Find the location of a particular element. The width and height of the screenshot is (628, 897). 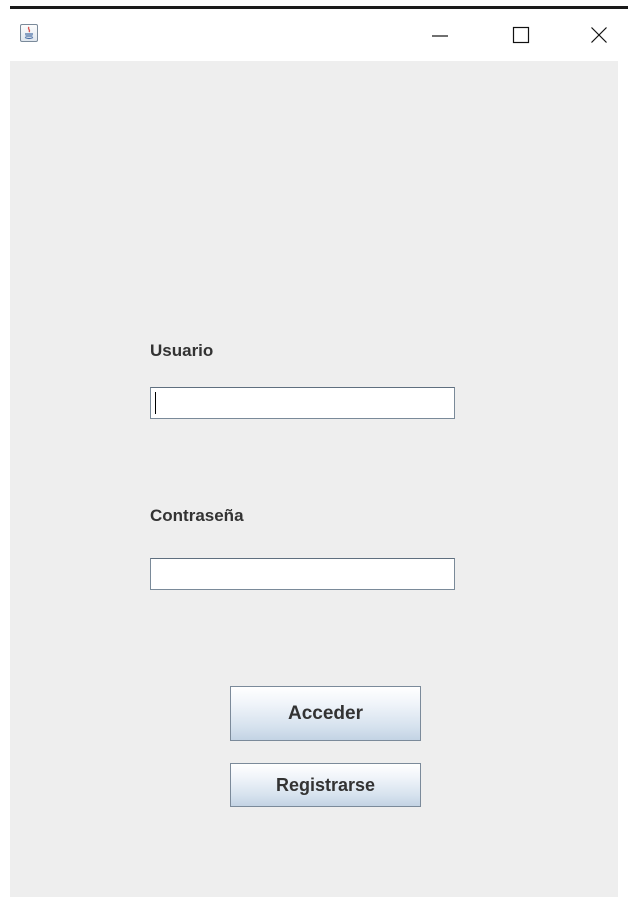

login-button-label: Acceder is located at coordinates (325, 713).